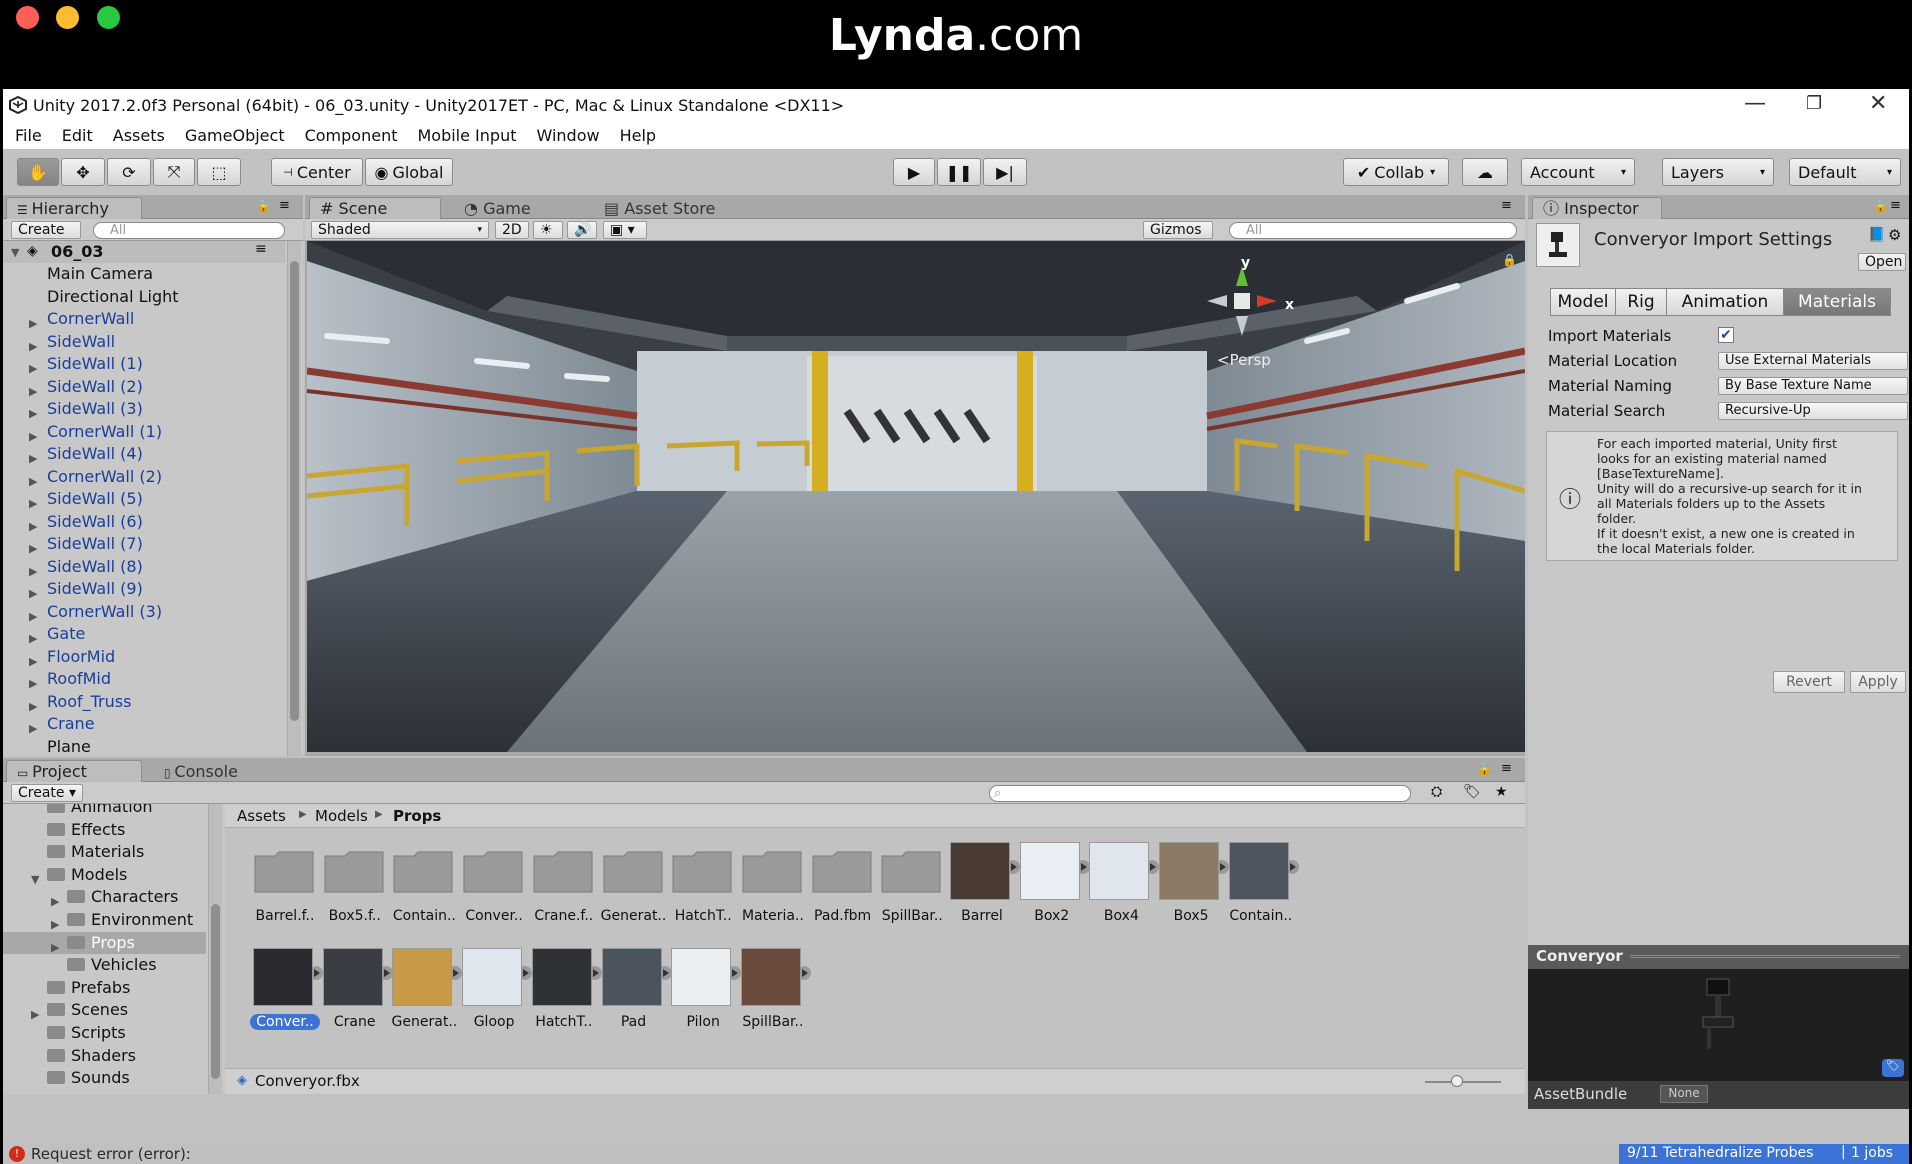 The image size is (1912, 1164). What do you see at coordinates (341, 816) in the screenshot?
I see `breadcrumb-models: Models` at bounding box center [341, 816].